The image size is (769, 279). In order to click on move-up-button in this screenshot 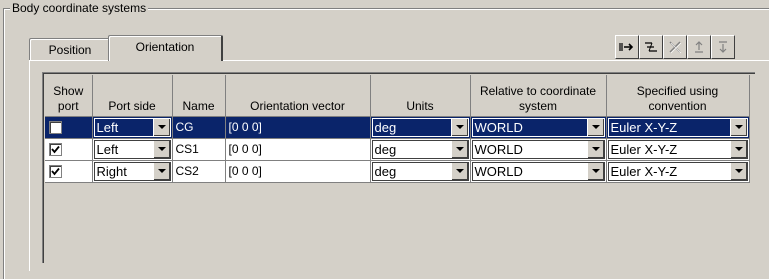, I will do `click(699, 47)`.